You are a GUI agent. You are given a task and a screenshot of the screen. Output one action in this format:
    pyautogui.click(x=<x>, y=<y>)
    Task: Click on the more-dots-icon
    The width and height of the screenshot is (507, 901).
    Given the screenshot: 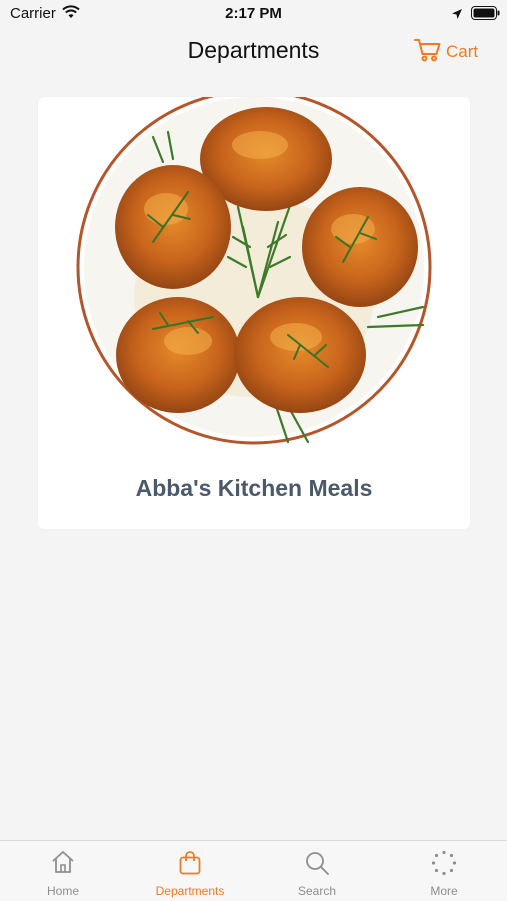 What is the action you would take?
    pyautogui.click(x=444, y=865)
    